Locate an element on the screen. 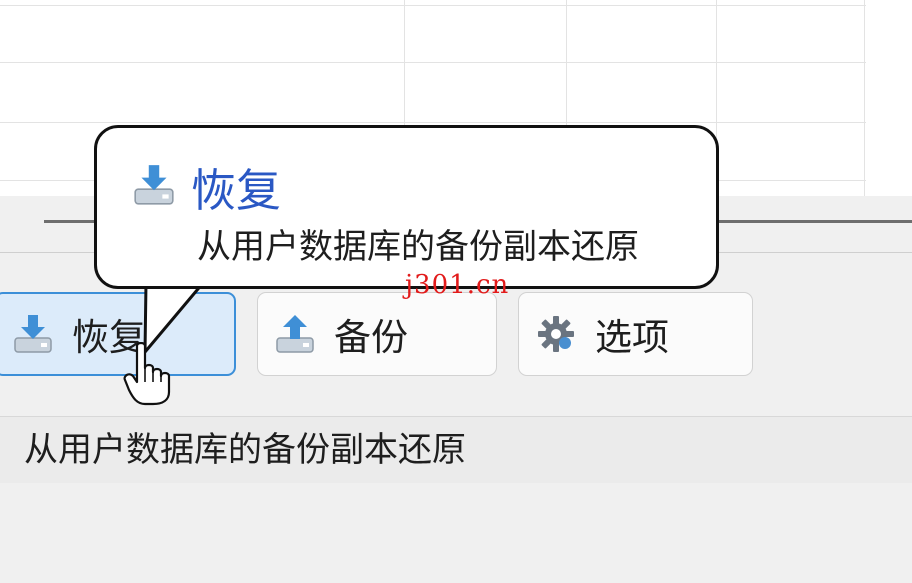 The height and width of the screenshot is (583, 912). tooltip-title: 恢复 is located at coordinates (236, 190).